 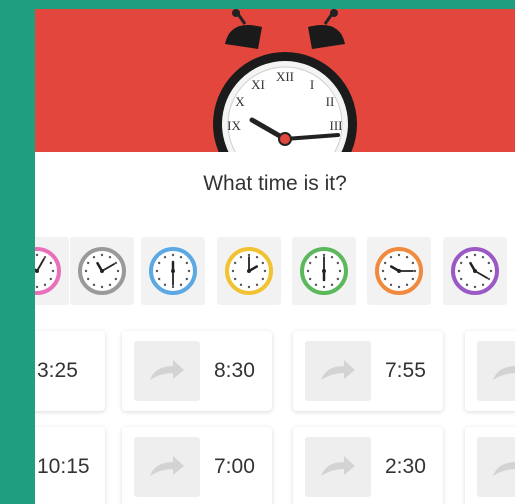 I want to click on answer-card: 2:30, so click(x=368, y=465).